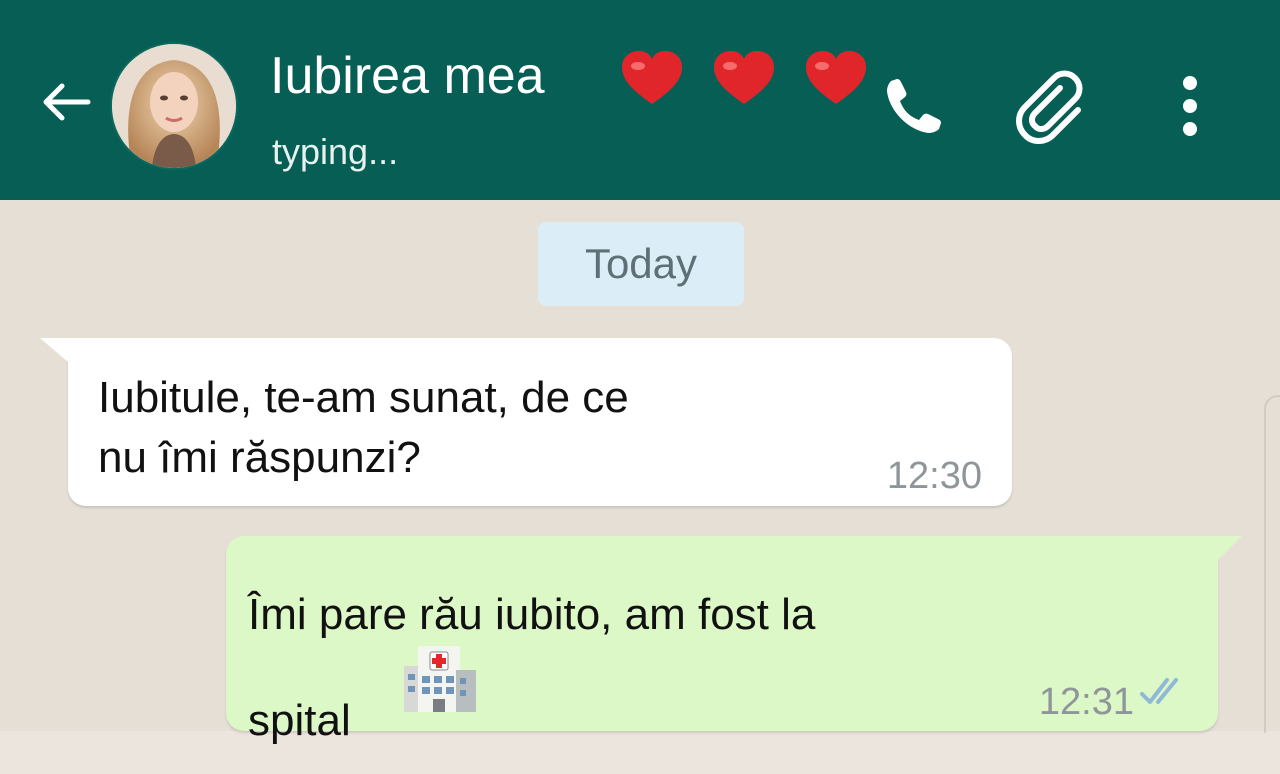  What do you see at coordinates (532, 667) in the screenshot?
I see `message-text: Îmi pare rău iubito, am fost la spital` at bounding box center [532, 667].